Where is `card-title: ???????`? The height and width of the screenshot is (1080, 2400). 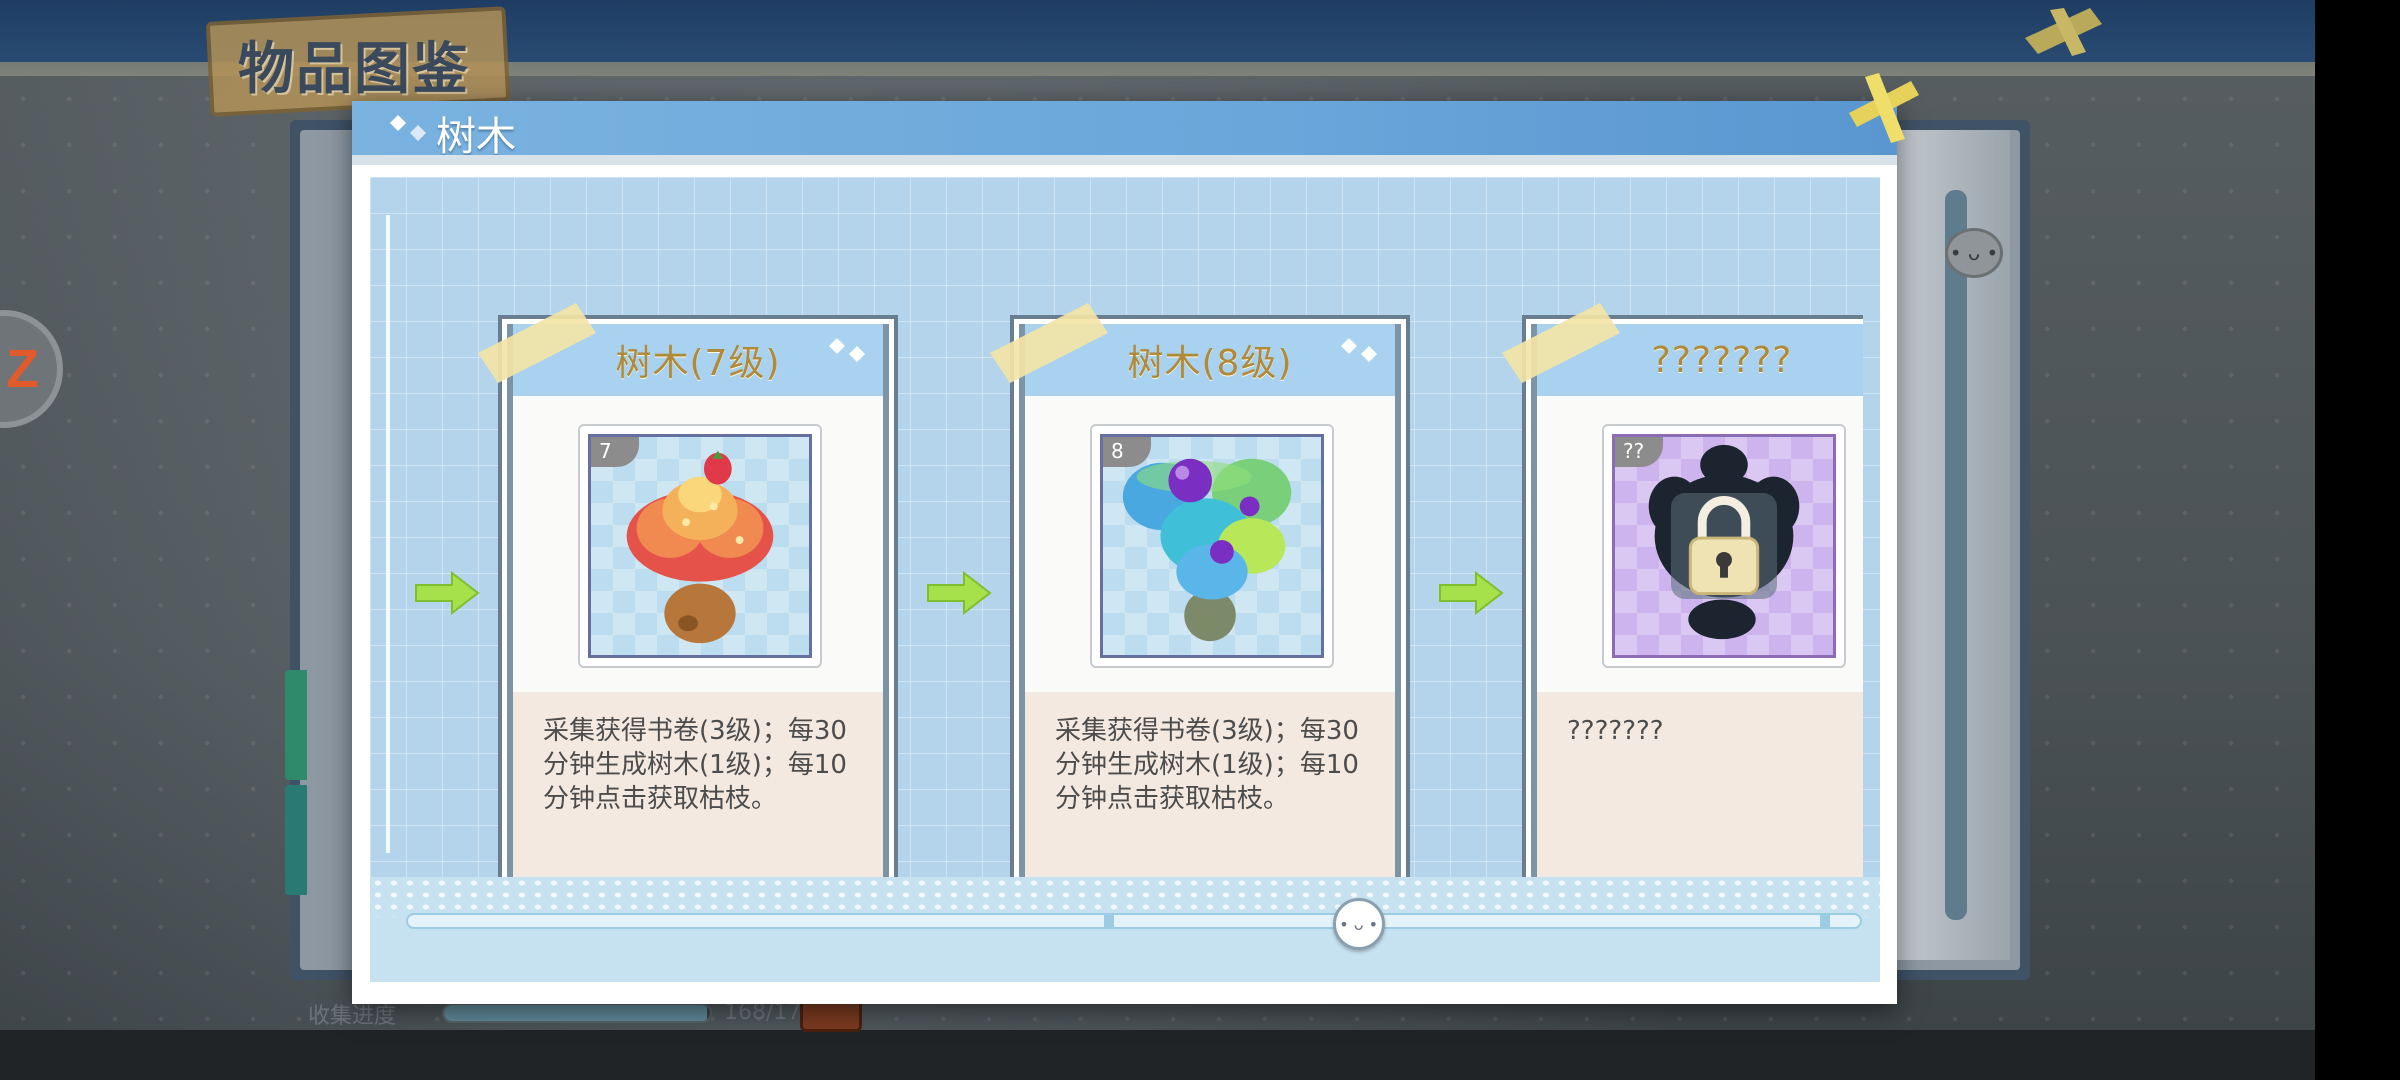 card-title: ??????? is located at coordinates (1722, 360).